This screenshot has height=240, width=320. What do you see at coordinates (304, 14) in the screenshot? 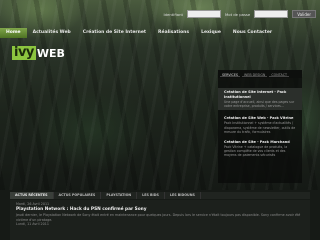
I see `login-submit-button: Valider` at bounding box center [304, 14].